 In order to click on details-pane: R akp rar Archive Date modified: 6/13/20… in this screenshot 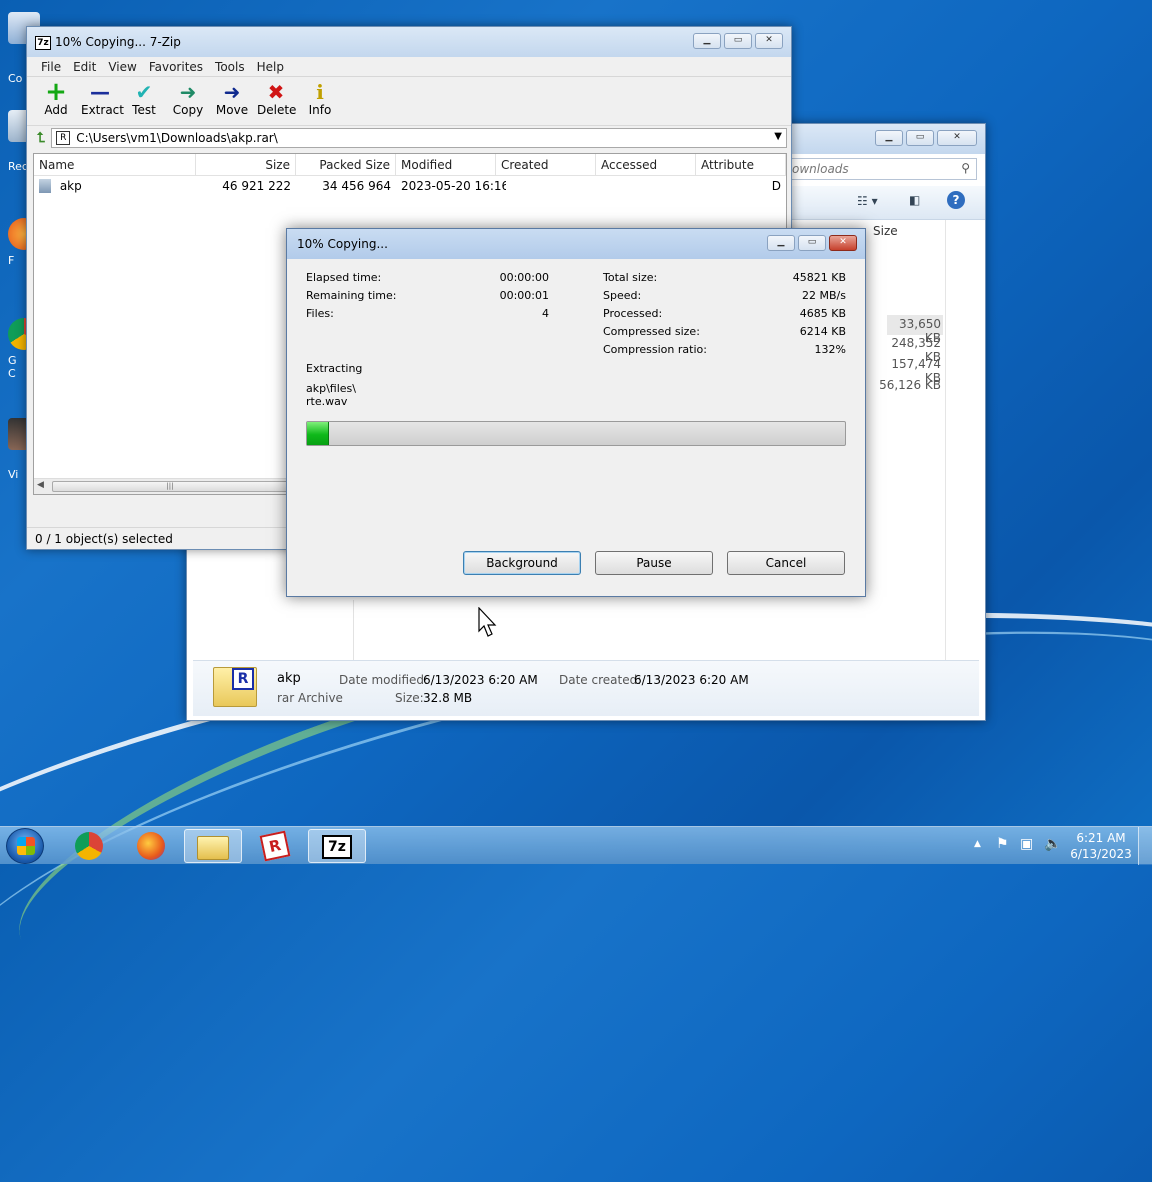, I will do `click(586, 688)`.